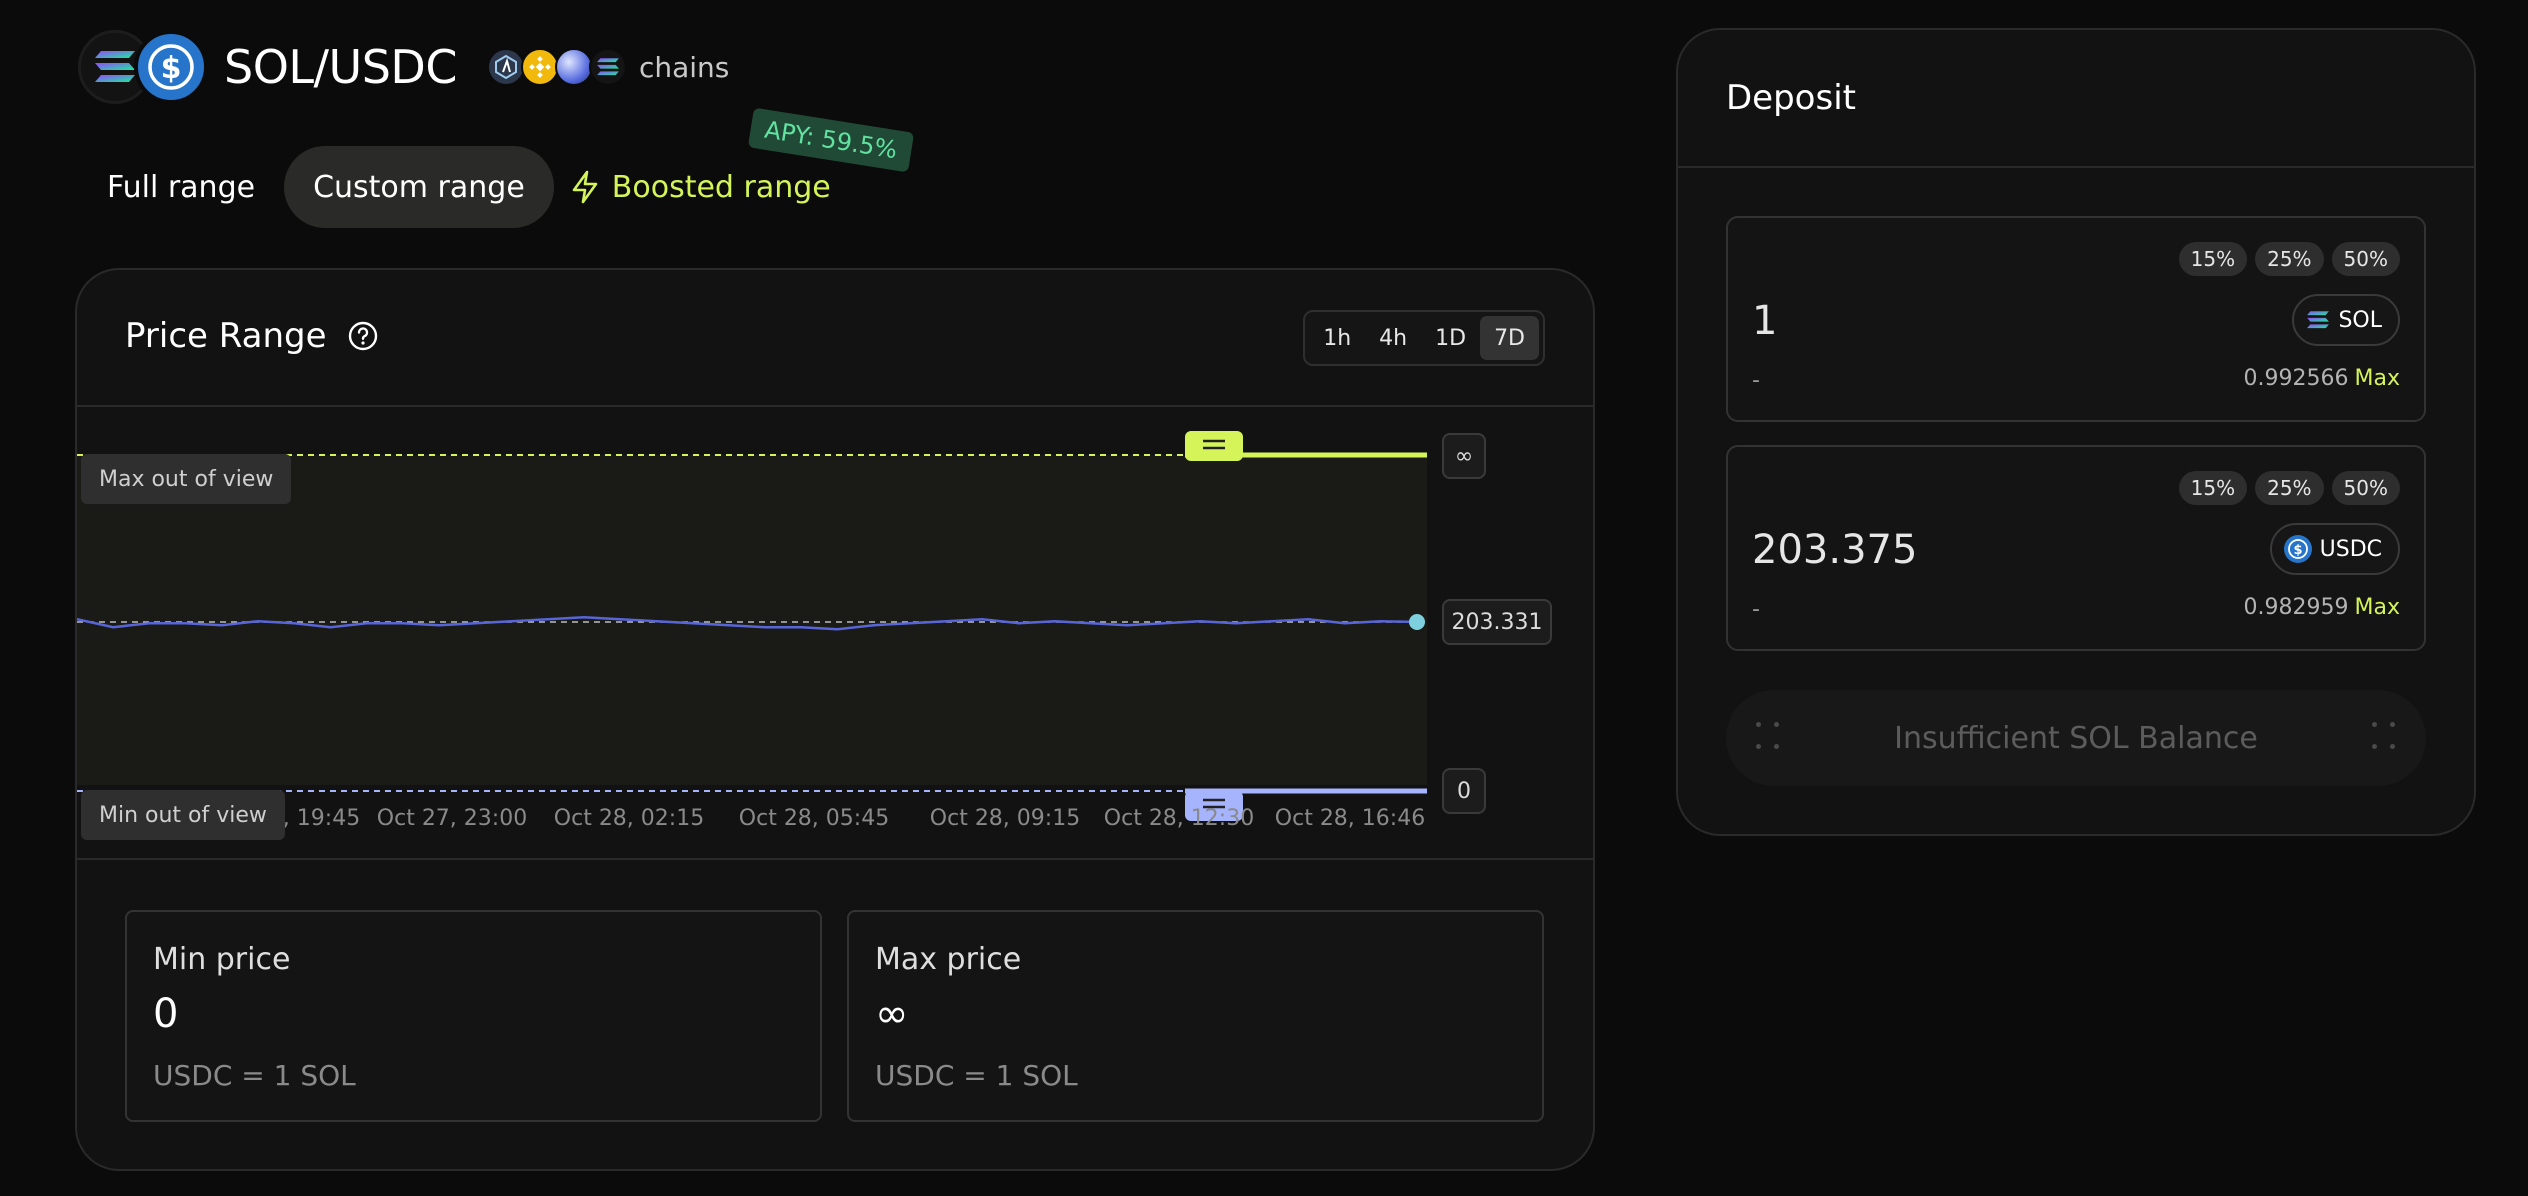  What do you see at coordinates (452, 818) in the screenshot?
I see `x-tick-label: Oct 27, 23:00` at bounding box center [452, 818].